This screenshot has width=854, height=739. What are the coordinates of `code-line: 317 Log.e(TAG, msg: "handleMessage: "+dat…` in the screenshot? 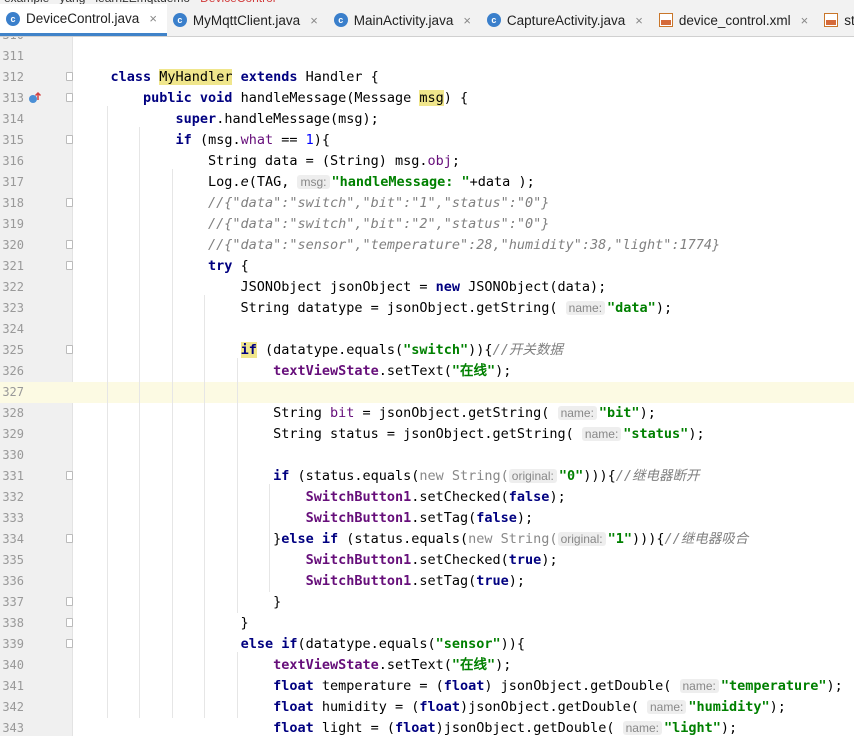 It's located at (427, 182).